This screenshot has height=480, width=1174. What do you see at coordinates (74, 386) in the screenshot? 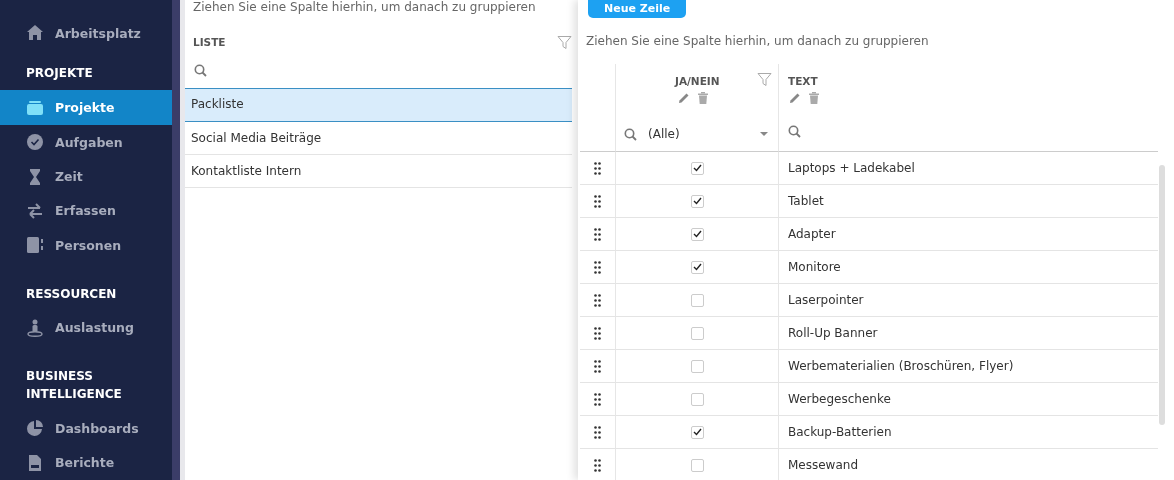
I see `section-heading: BUSINESS INTELLIGENCE` at bounding box center [74, 386].